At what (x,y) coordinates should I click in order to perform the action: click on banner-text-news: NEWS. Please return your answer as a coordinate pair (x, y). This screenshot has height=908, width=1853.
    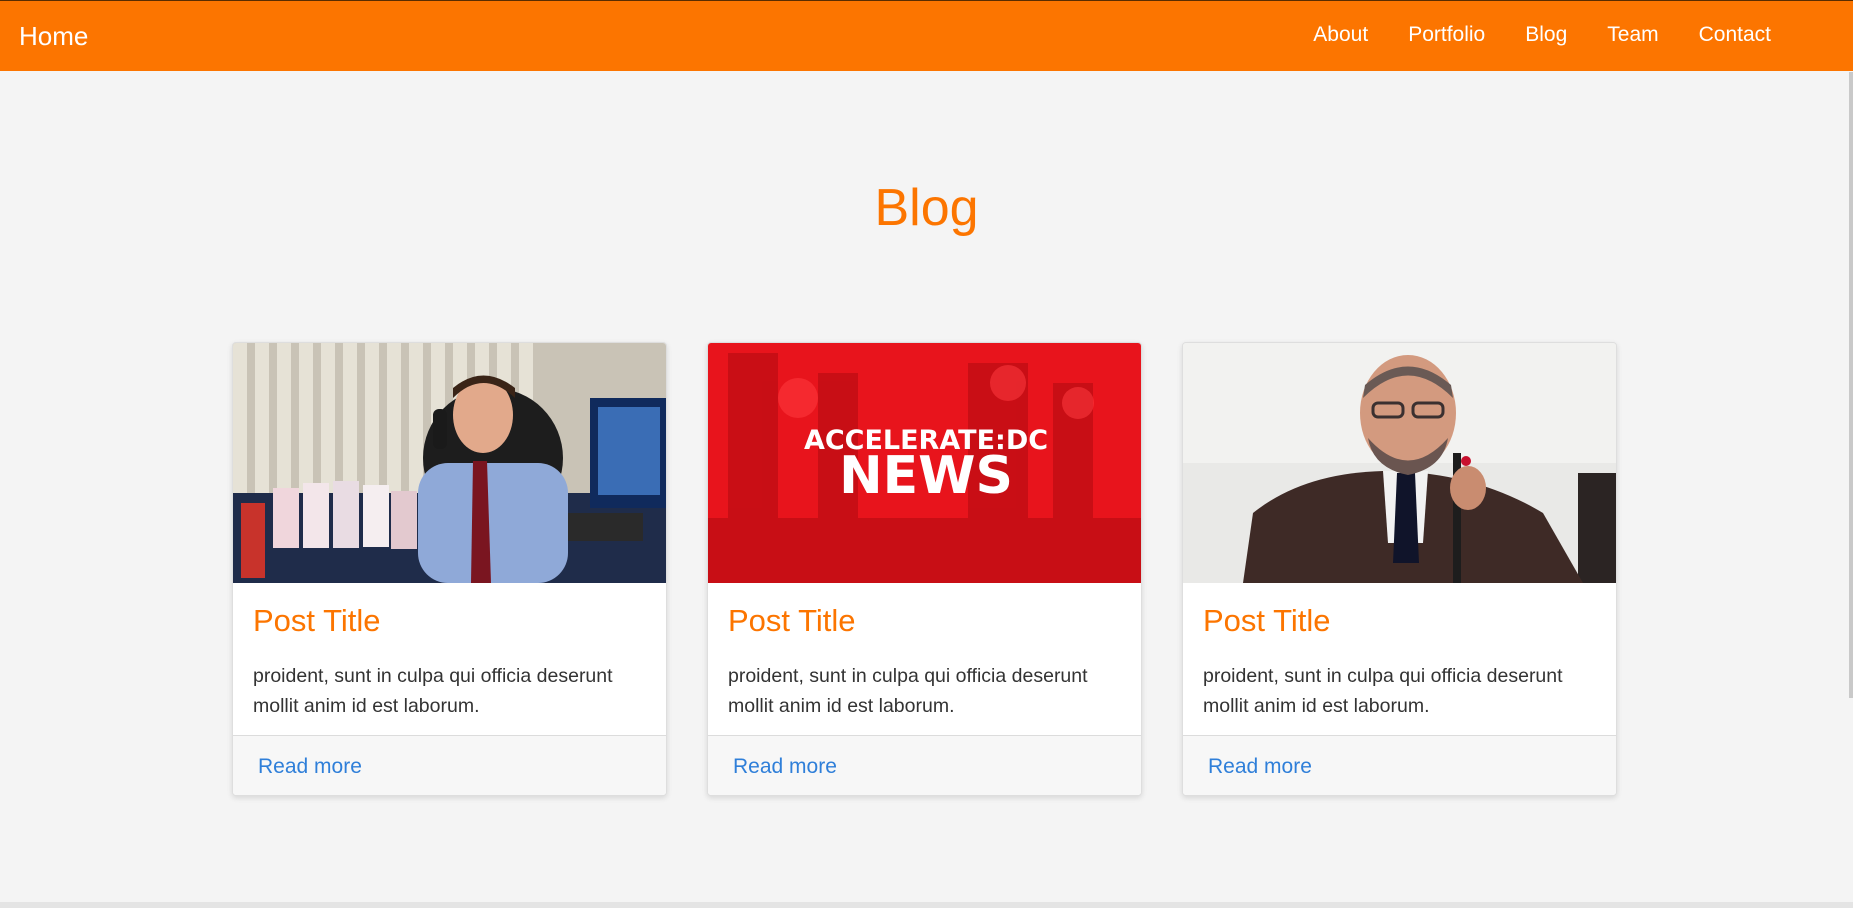
    Looking at the image, I should click on (926, 476).